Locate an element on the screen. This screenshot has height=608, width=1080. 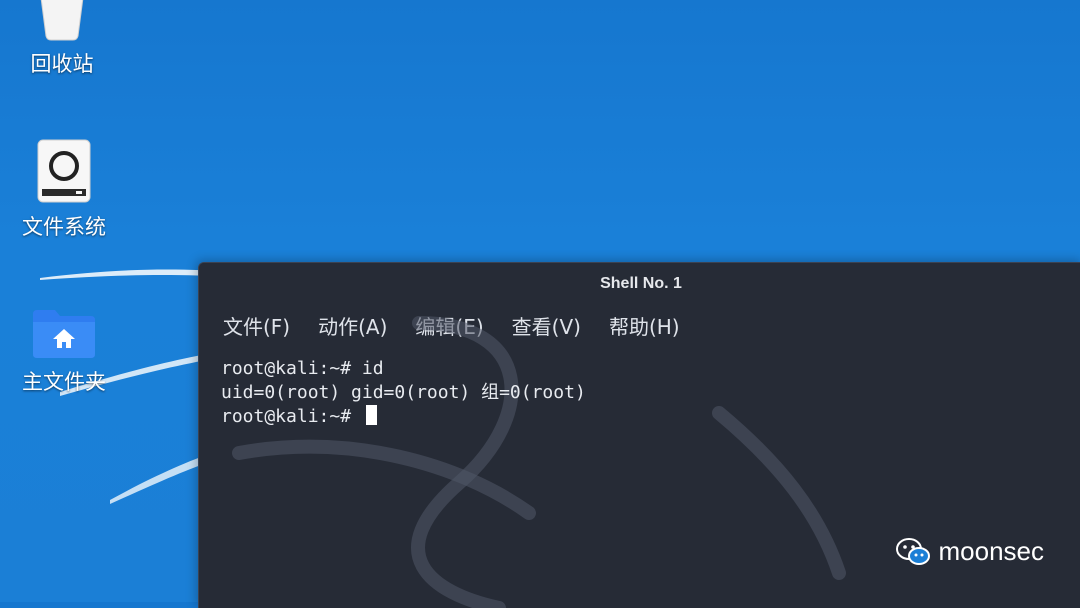
drive-icon is located at coordinates (64, 171).